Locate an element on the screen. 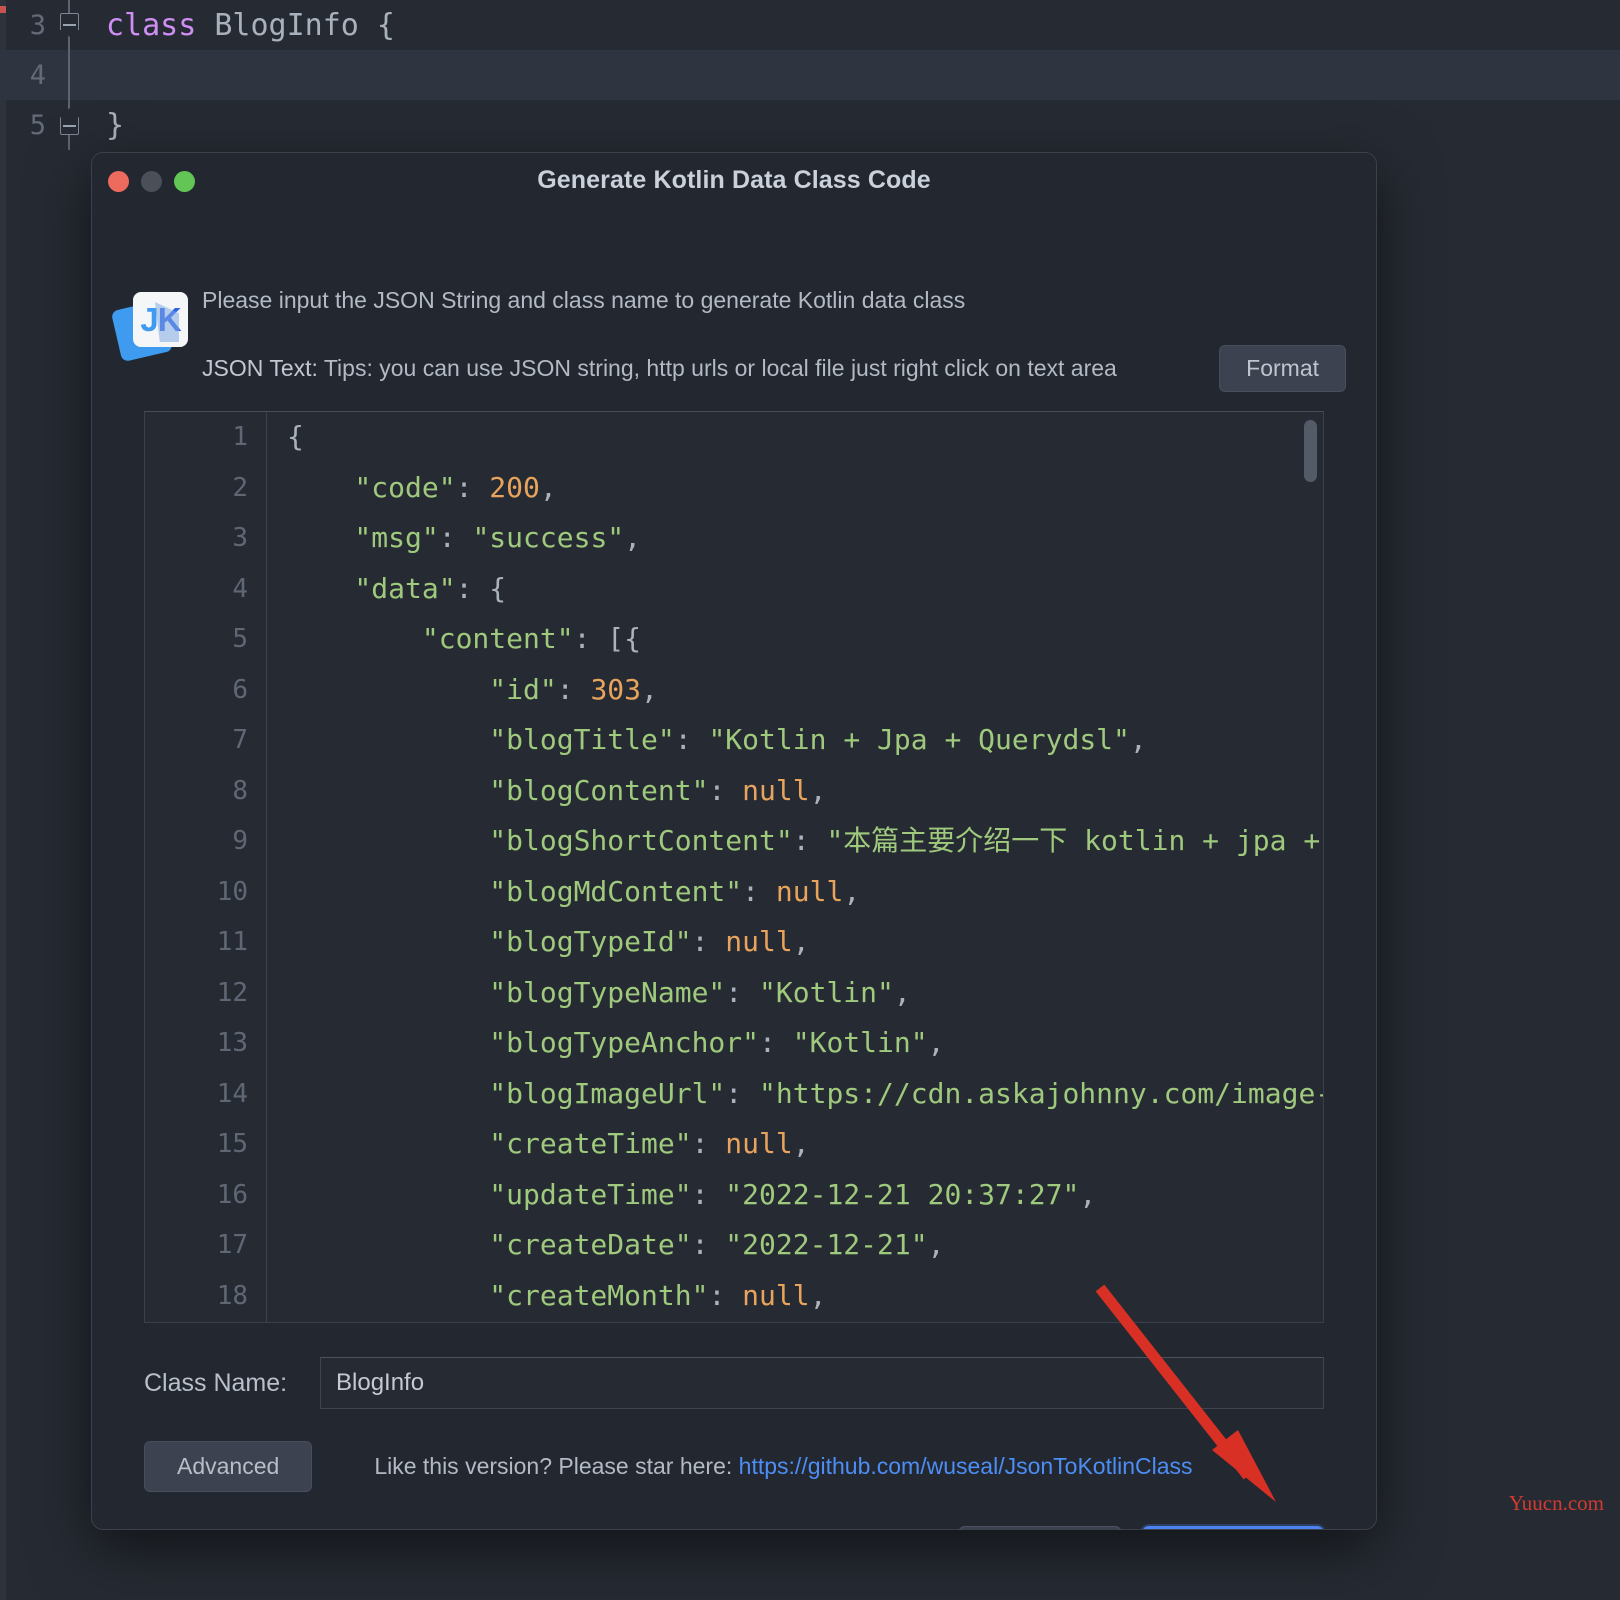 The image size is (1620, 1600). editor-line-text: class BlogInfo { is located at coordinates (250, 25).